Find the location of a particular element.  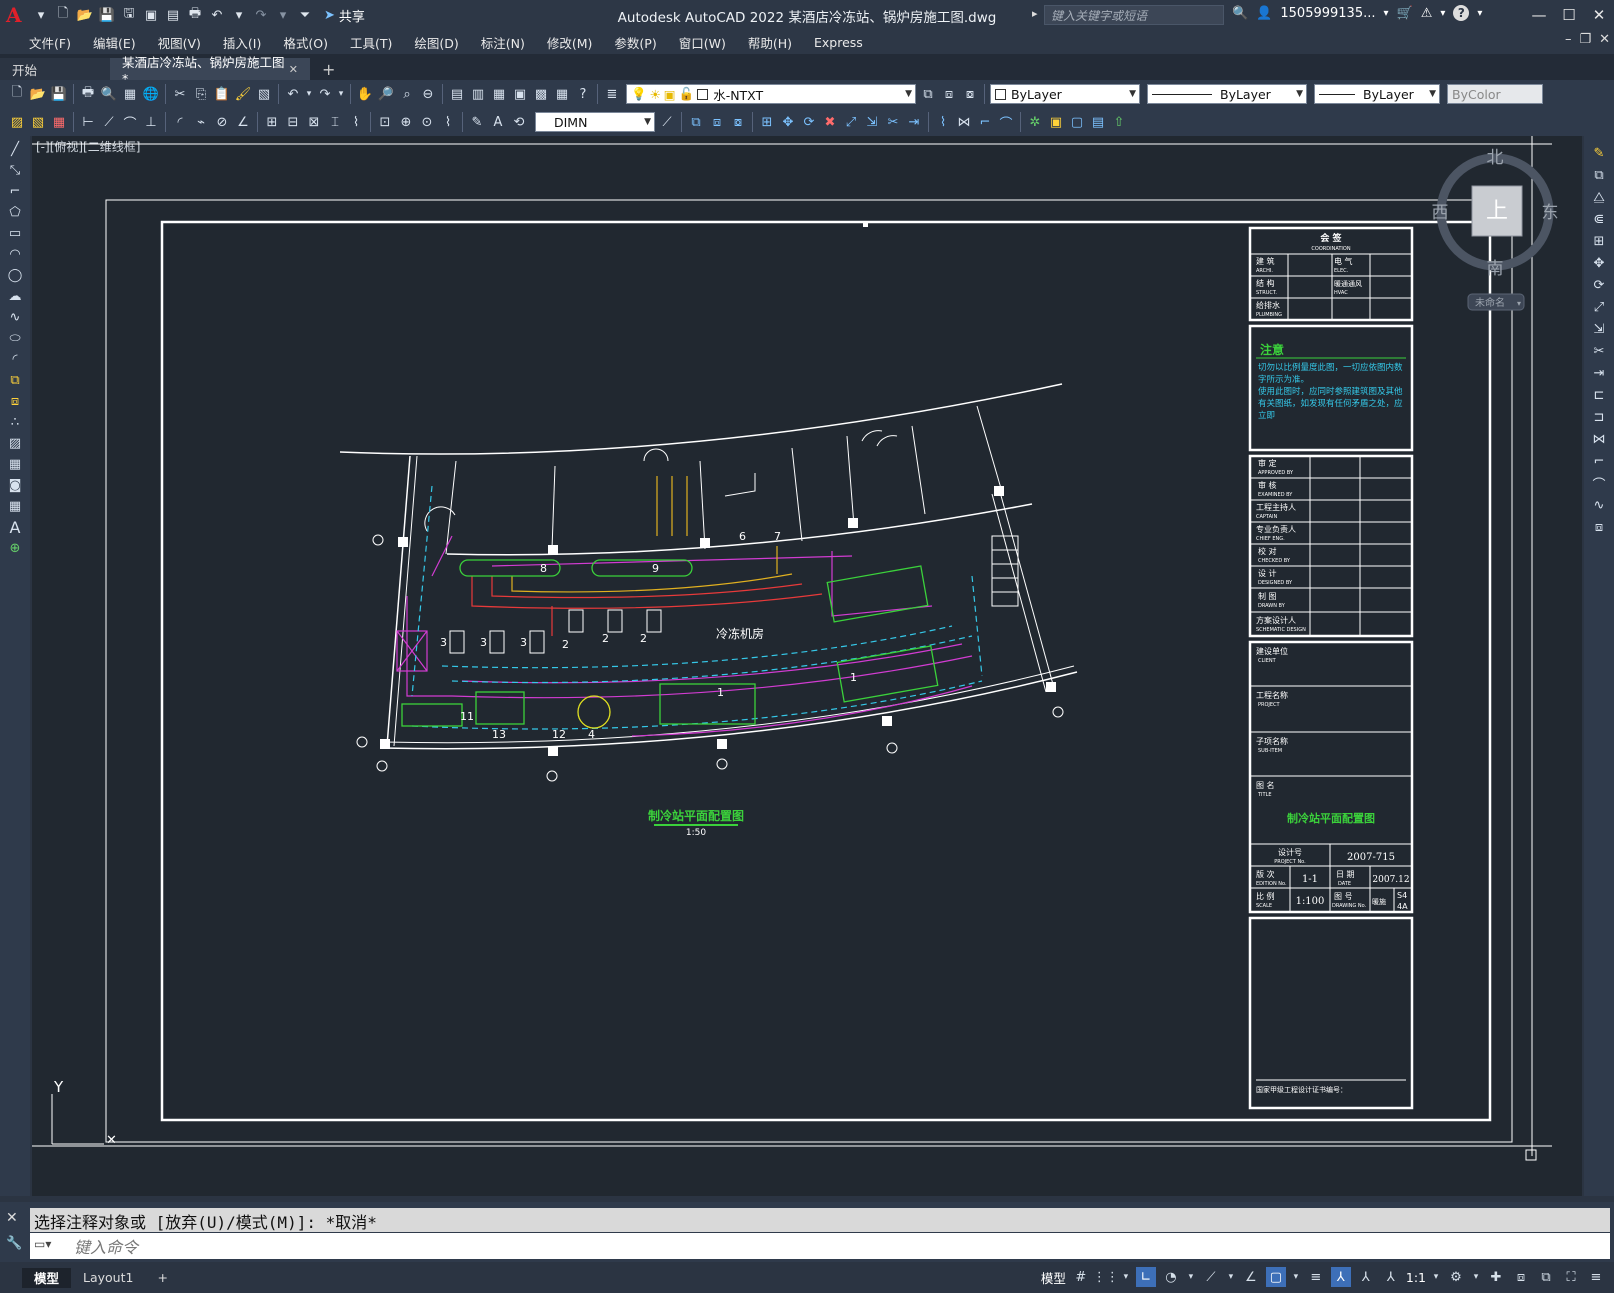

redo-icon: ↷ is located at coordinates (261, 15).